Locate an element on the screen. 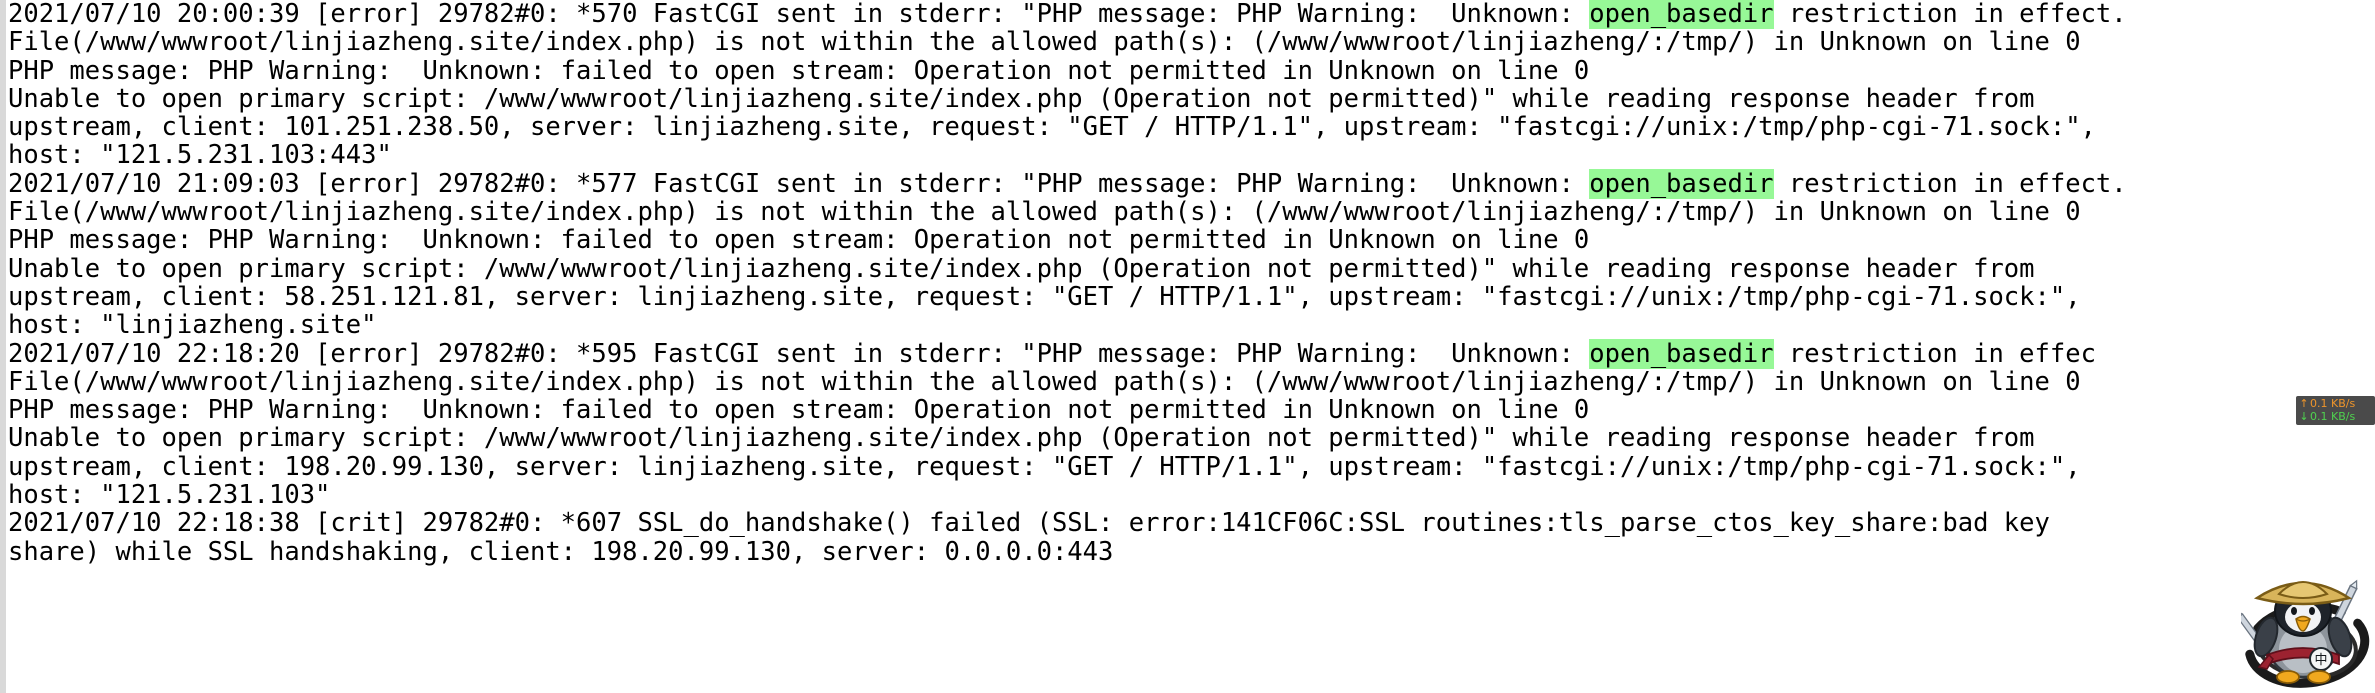  download-arrow-icon: ↓ is located at coordinates (2304, 416).